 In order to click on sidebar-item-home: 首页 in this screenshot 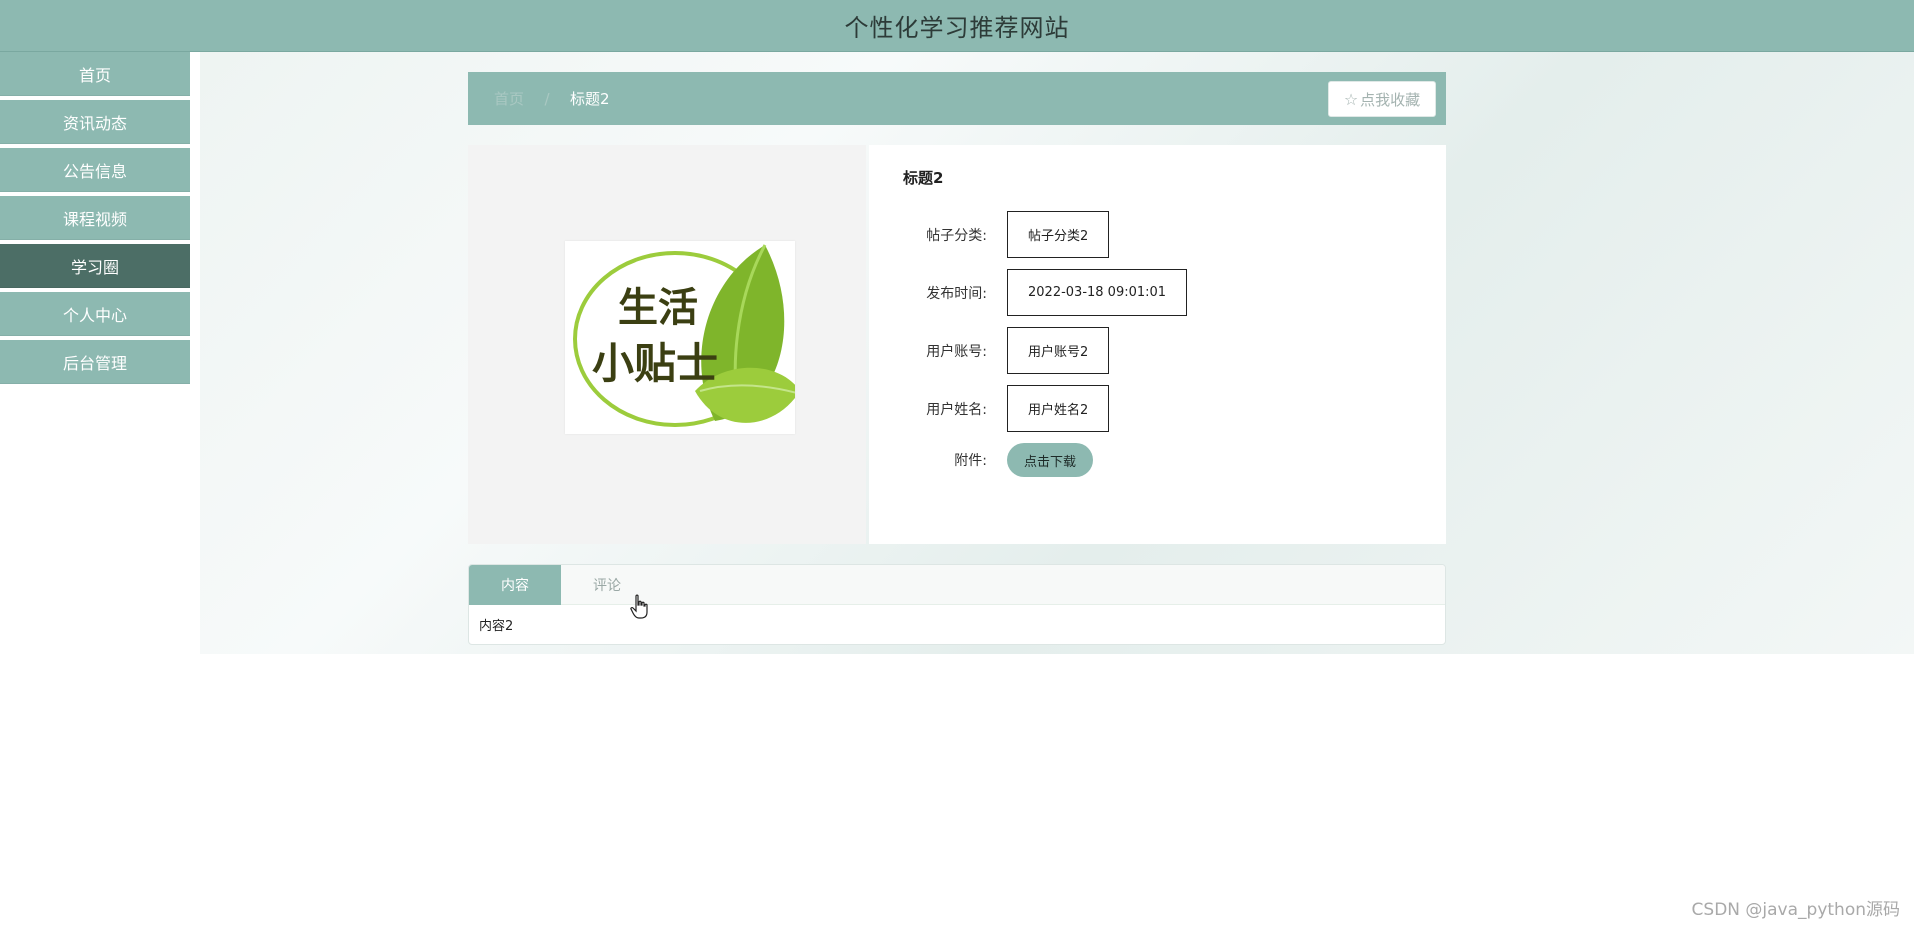, I will do `click(95, 74)`.